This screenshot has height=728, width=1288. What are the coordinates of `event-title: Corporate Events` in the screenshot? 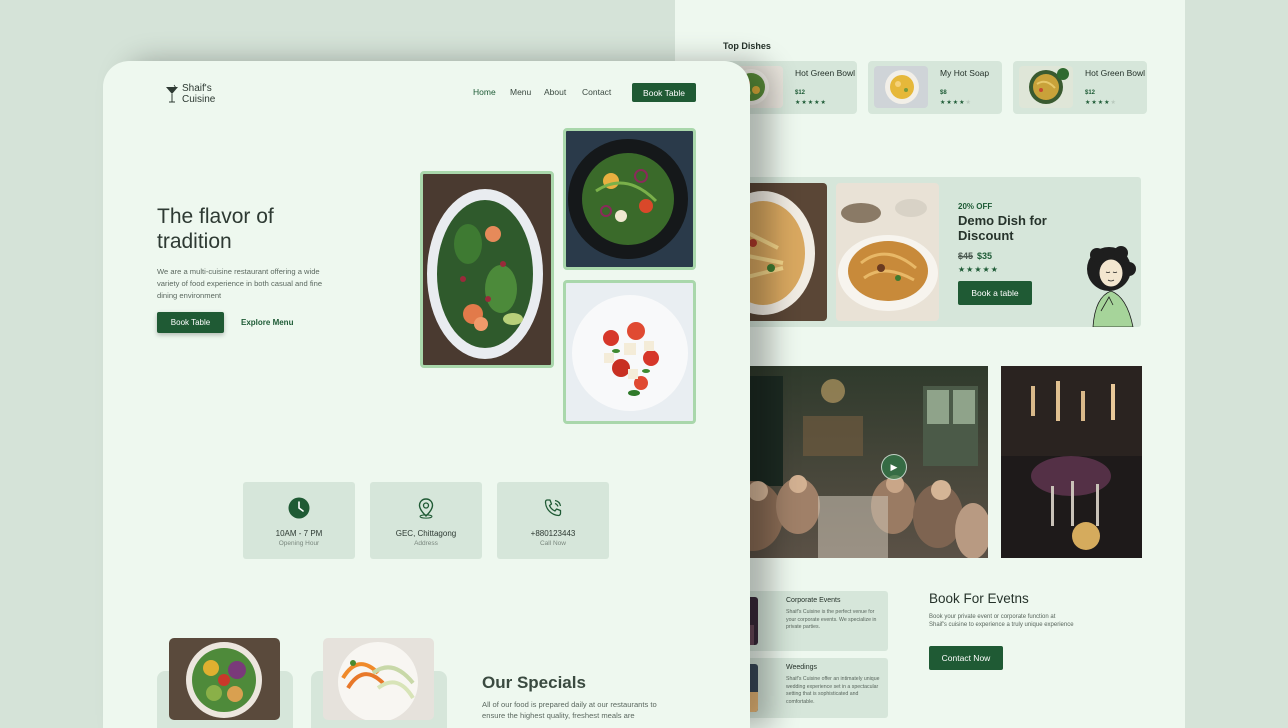 It's located at (813, 600).